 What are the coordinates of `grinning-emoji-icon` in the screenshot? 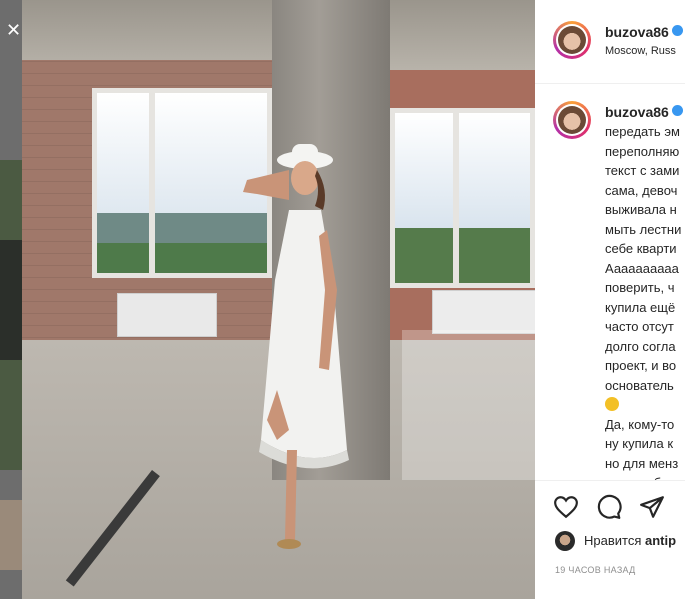 It's located at (612, 404).